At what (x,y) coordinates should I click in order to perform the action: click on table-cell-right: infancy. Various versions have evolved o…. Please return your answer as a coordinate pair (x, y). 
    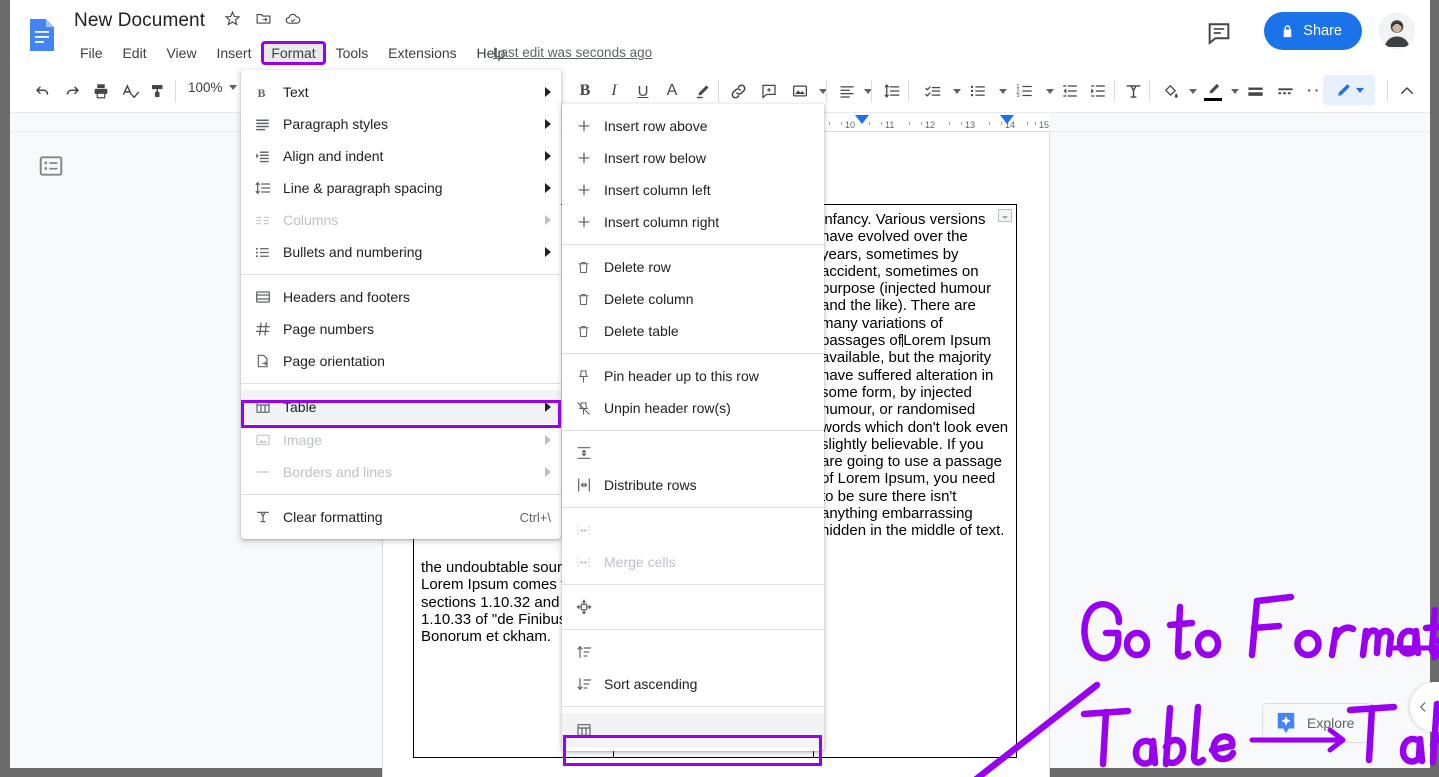
    Looking at the image, I should click on (915, 481).